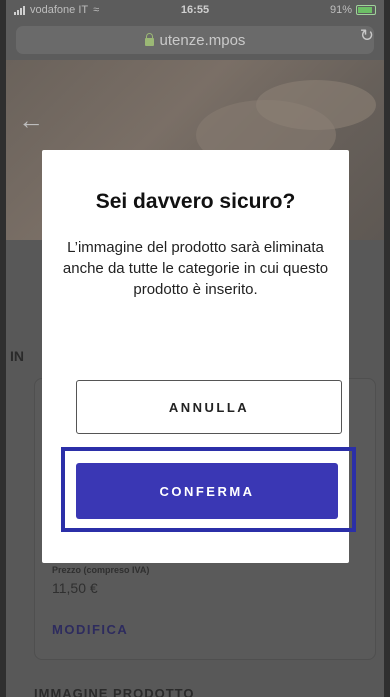 The width and height of the screenshot is (390, 697). I want to click on clock: 16:55, so click(195, 10).